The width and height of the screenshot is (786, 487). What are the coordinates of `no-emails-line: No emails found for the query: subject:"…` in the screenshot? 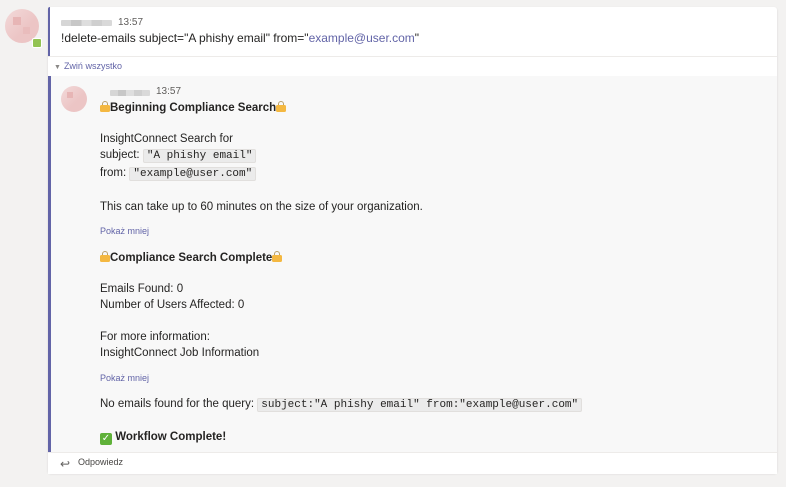 It's located at (341, 405).